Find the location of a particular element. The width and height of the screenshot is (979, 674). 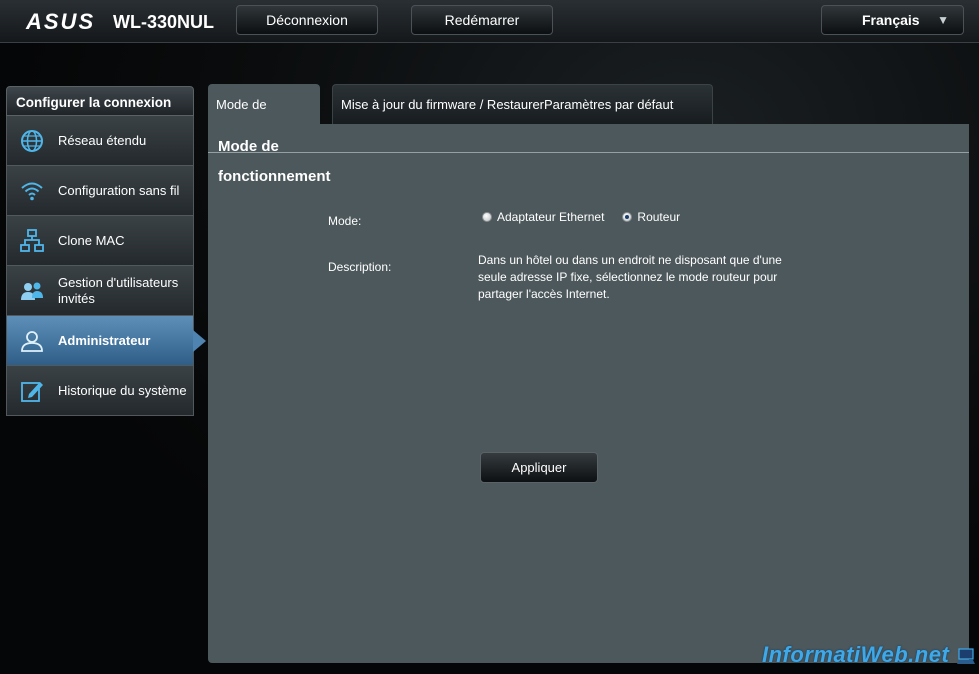

sidebar-item-label: Clone MAC is located at coordinates (91, 240).